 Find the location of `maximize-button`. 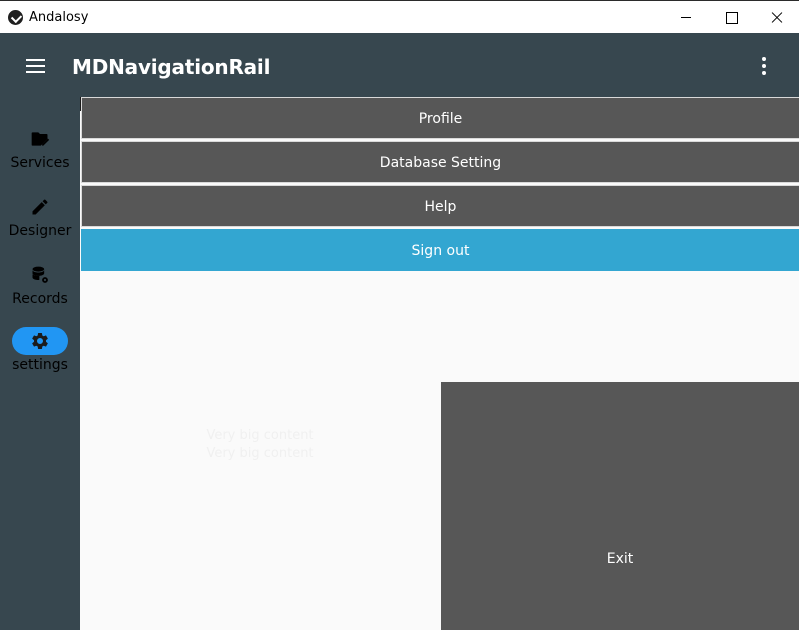

maximize-button is located at coordinates (731, 17).